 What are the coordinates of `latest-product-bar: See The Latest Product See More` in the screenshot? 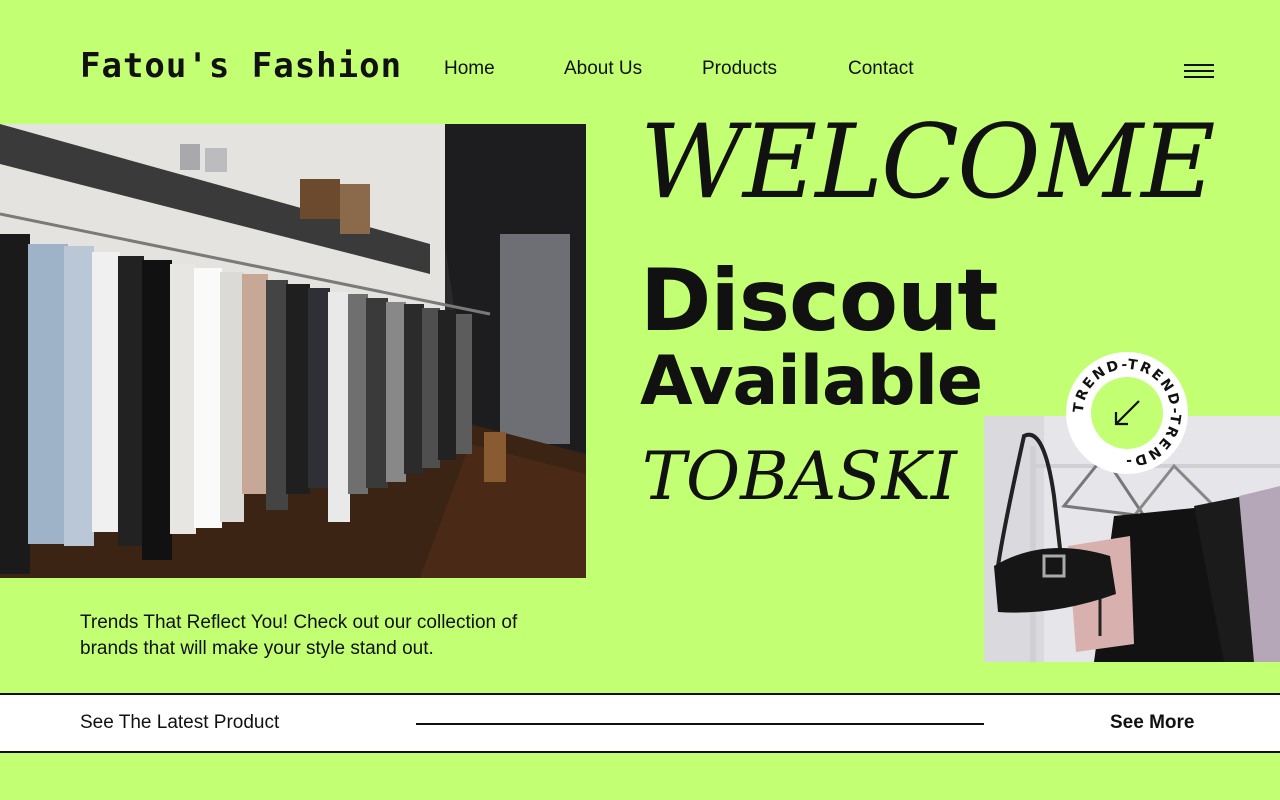 It's located at (640, 723).